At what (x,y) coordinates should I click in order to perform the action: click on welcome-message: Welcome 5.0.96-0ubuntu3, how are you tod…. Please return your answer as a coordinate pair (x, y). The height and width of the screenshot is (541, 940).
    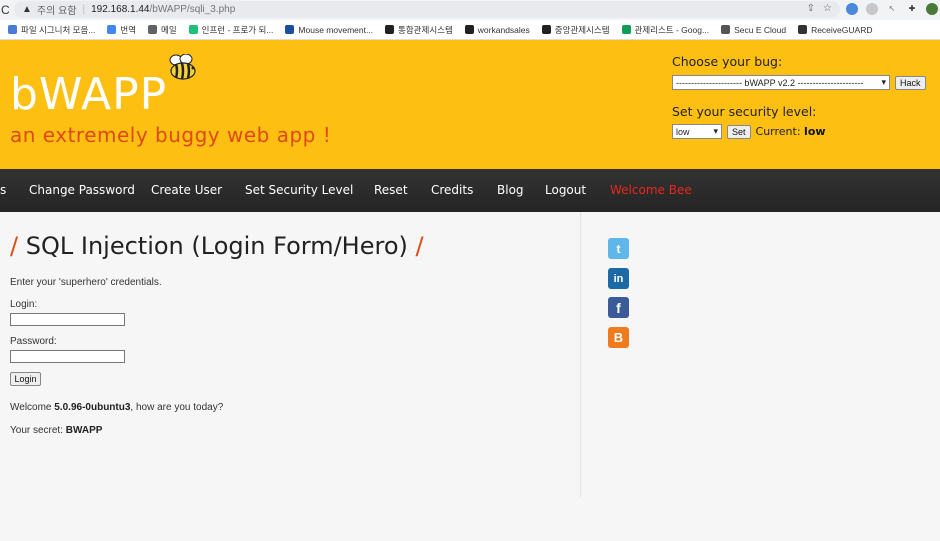
    Looking at the image, I should click on (117, 407).